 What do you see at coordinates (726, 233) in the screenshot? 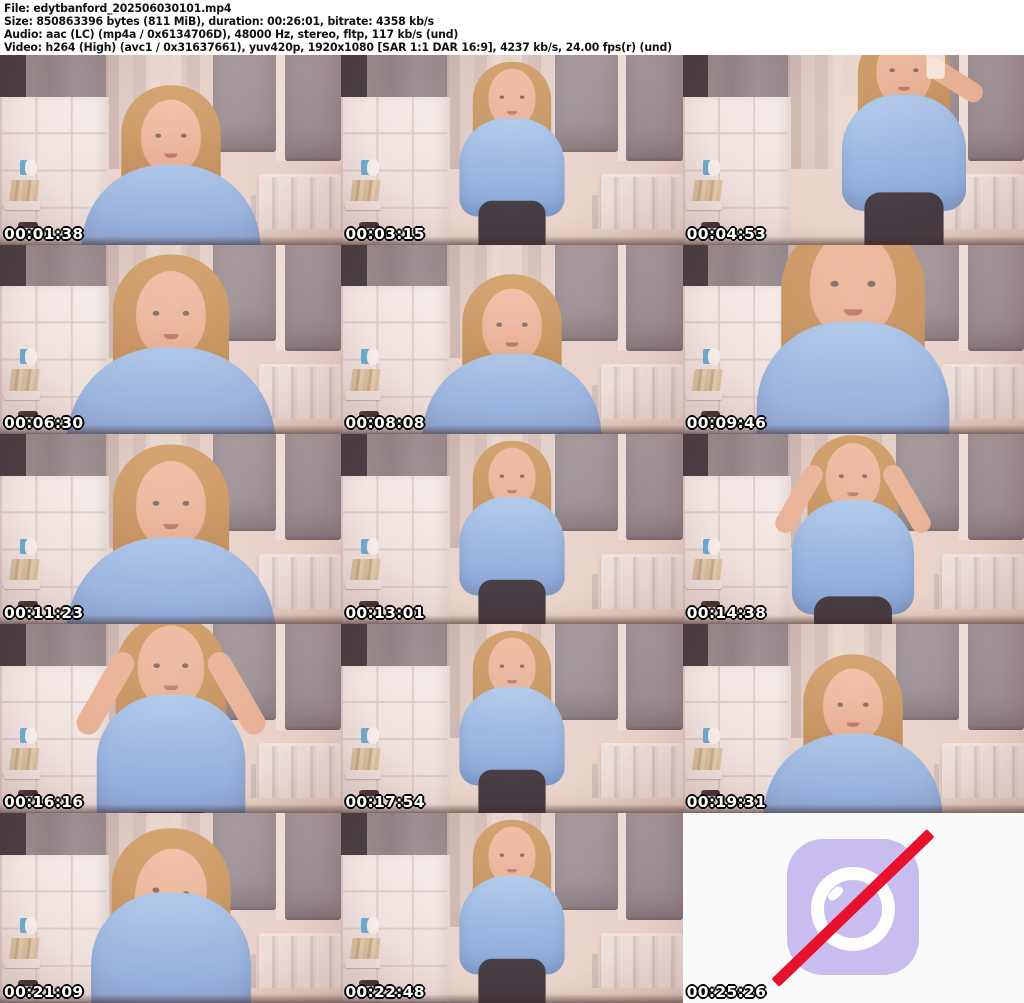
I see `timestamp-label: 00:04:53` at bounding box center [726, 233].